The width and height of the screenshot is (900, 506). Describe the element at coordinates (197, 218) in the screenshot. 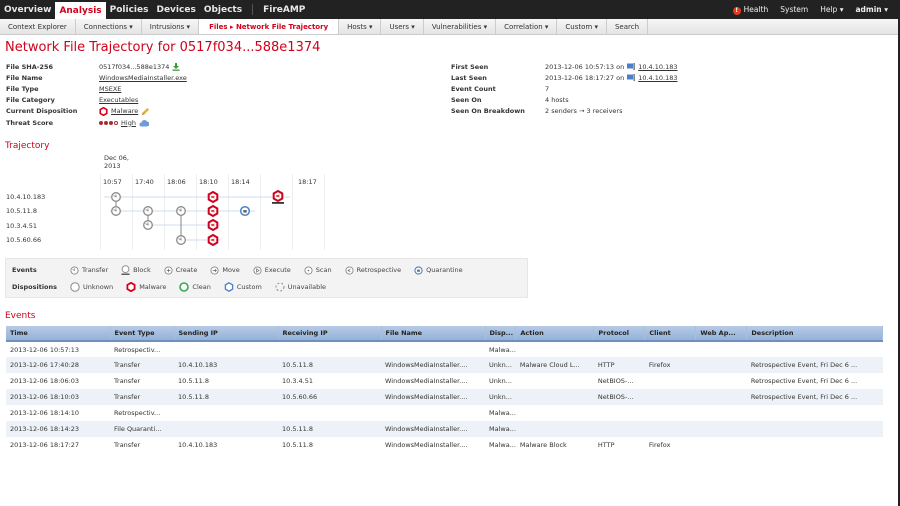

I see `trajectory-graph` at that location.